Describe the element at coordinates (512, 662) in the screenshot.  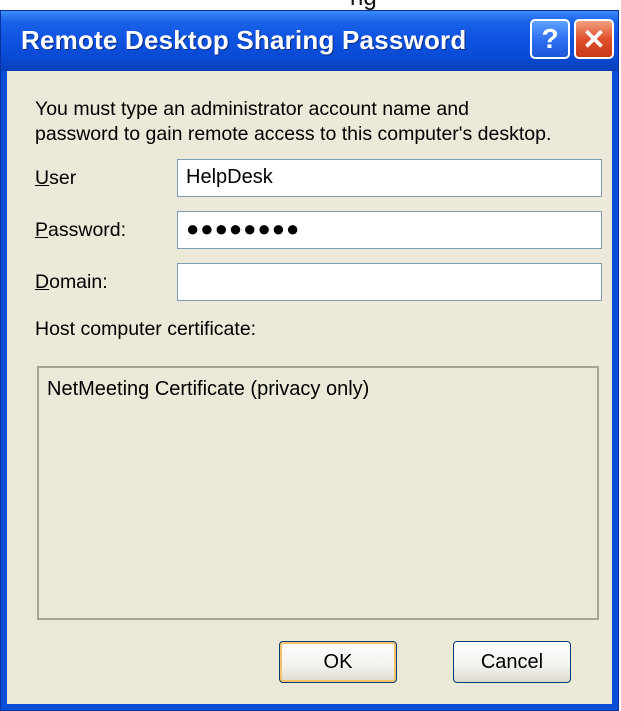
I see `cancel-button: Cancel` at that location.